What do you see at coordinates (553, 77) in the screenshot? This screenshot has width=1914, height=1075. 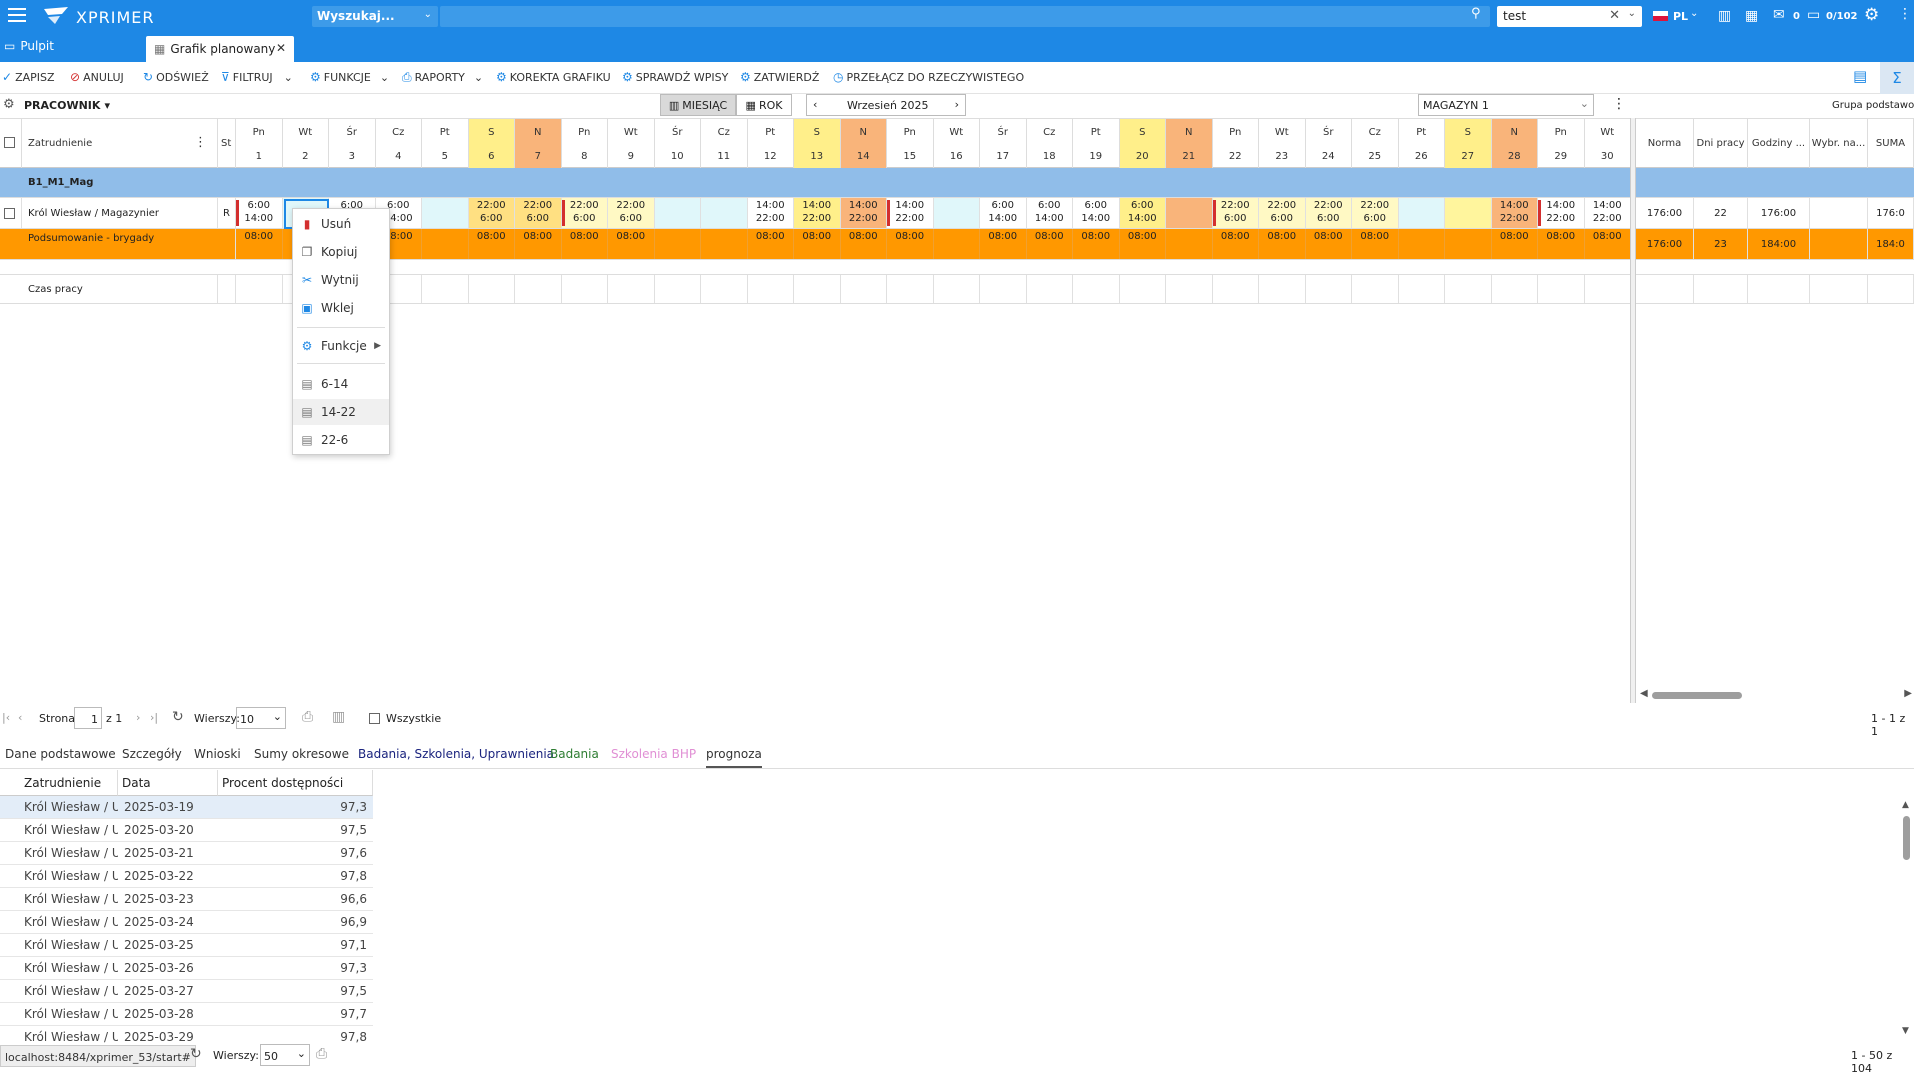 I see `schedule-correction-button: ⚙ KOREKTA GRAFIKU` at bounding box center [553, 77].